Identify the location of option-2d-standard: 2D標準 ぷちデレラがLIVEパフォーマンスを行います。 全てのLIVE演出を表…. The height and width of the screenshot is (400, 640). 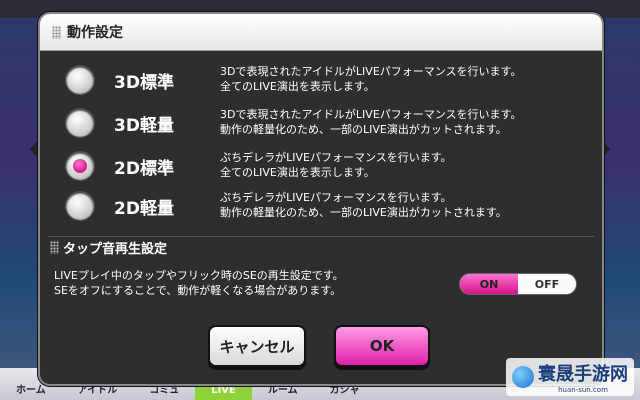
(321, 167).